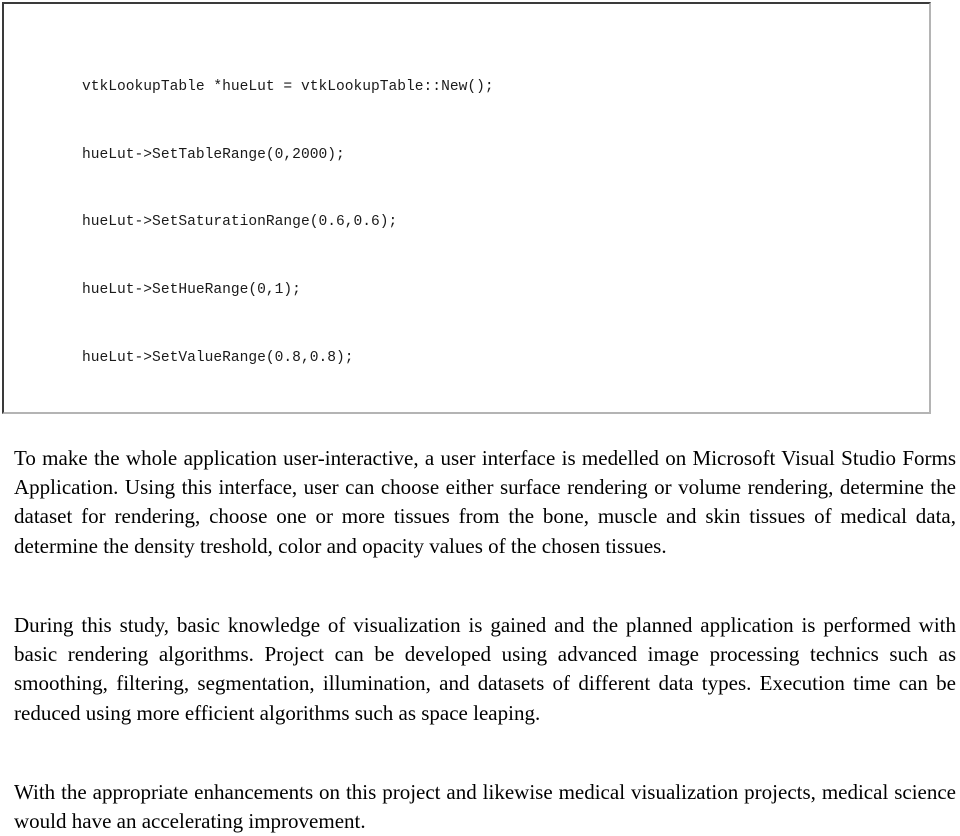 The width and height of the screenshot is (960, 836). Describe the element at coordinates (213, 154) in the screenshot. I see `code-line: hueLut->SetTableRange(0,2000);` at that location.